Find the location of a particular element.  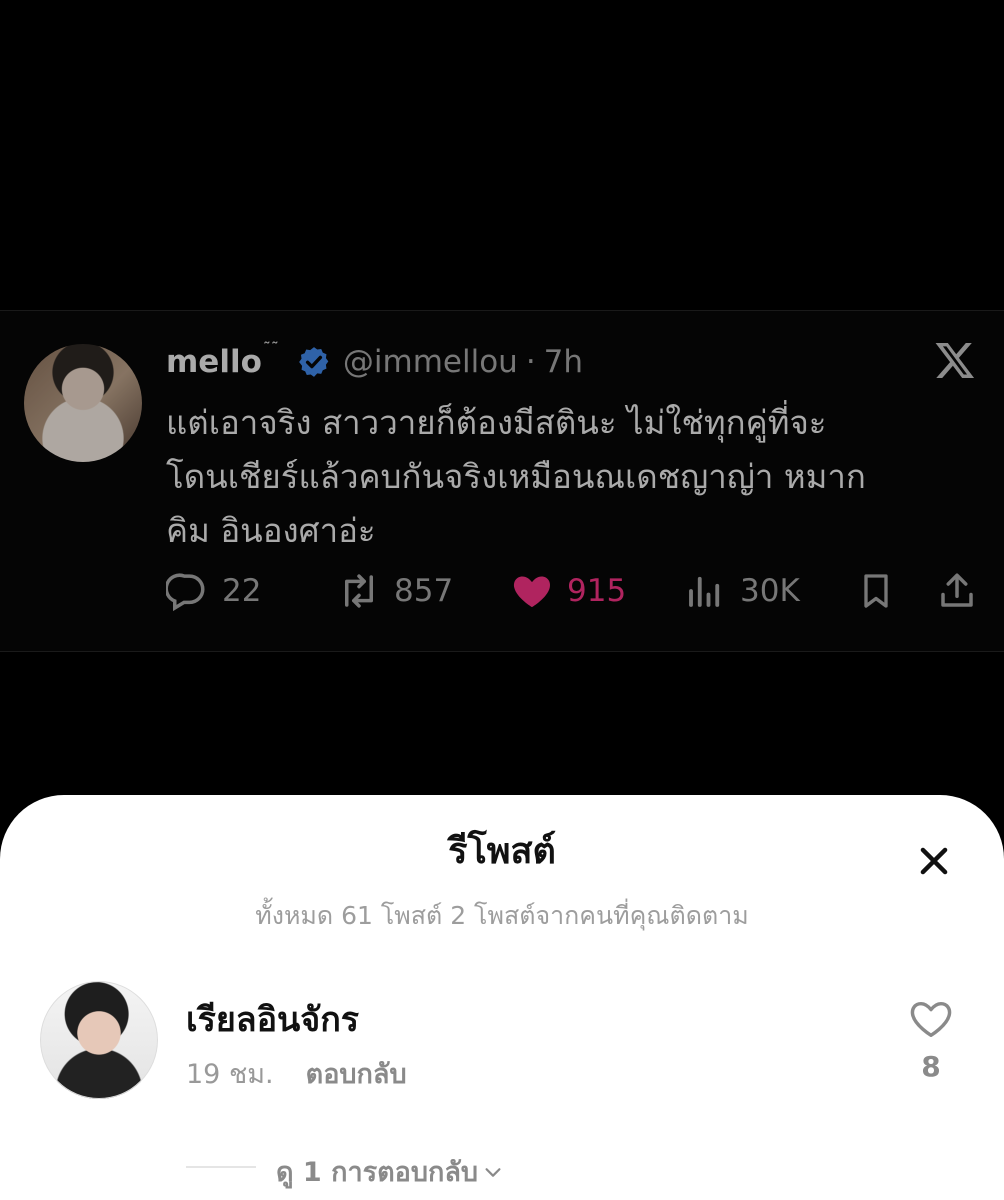

view-replies-label: ดู 1 การตอบกลับ is located at coordinates (377, 1172).